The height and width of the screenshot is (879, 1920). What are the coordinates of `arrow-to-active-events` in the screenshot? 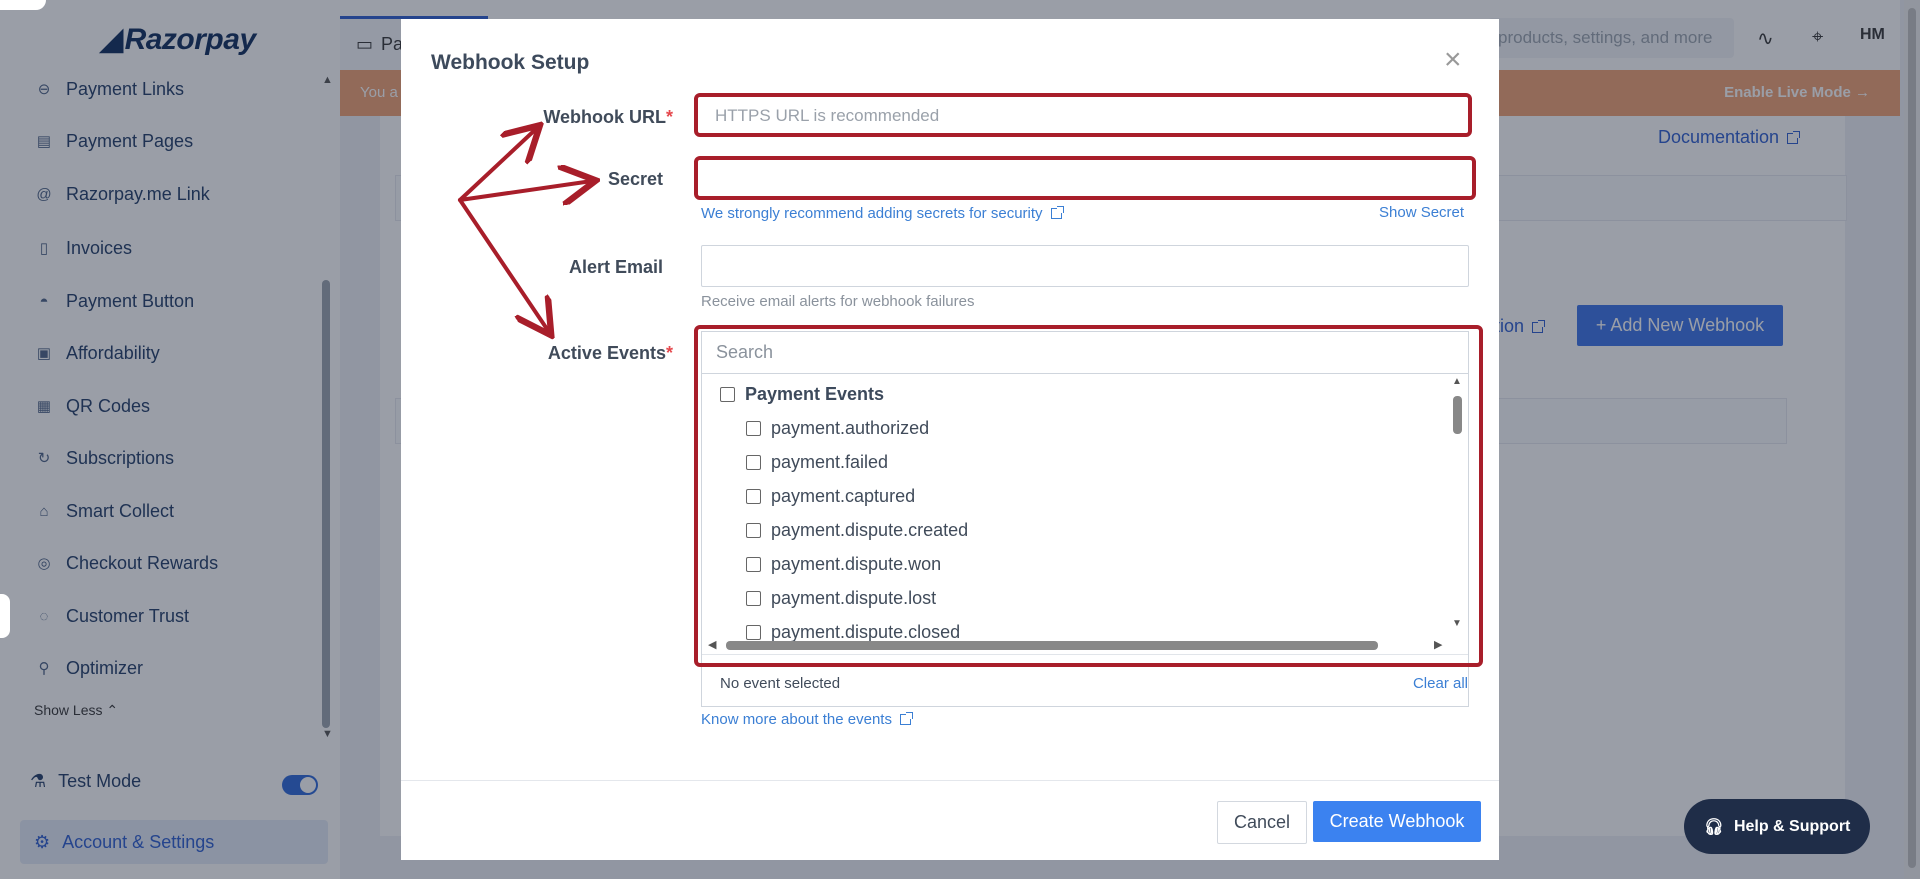 It's located at (503, 265).